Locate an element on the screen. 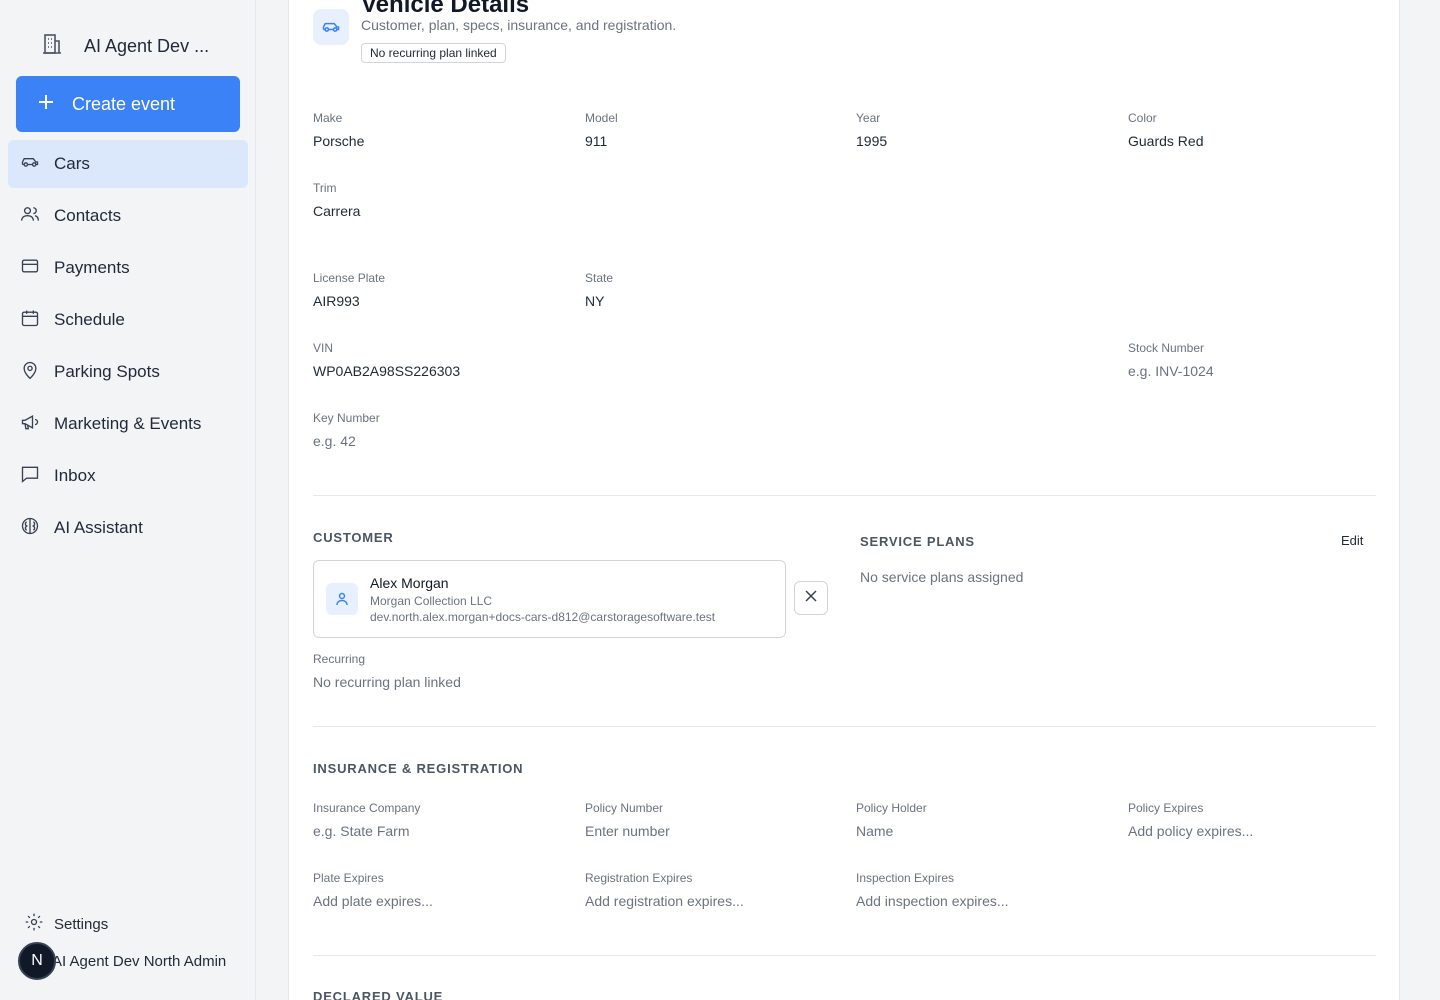 This screenshot has width=1440, height=1000. brain-icon is located at coordinates (30, 528).